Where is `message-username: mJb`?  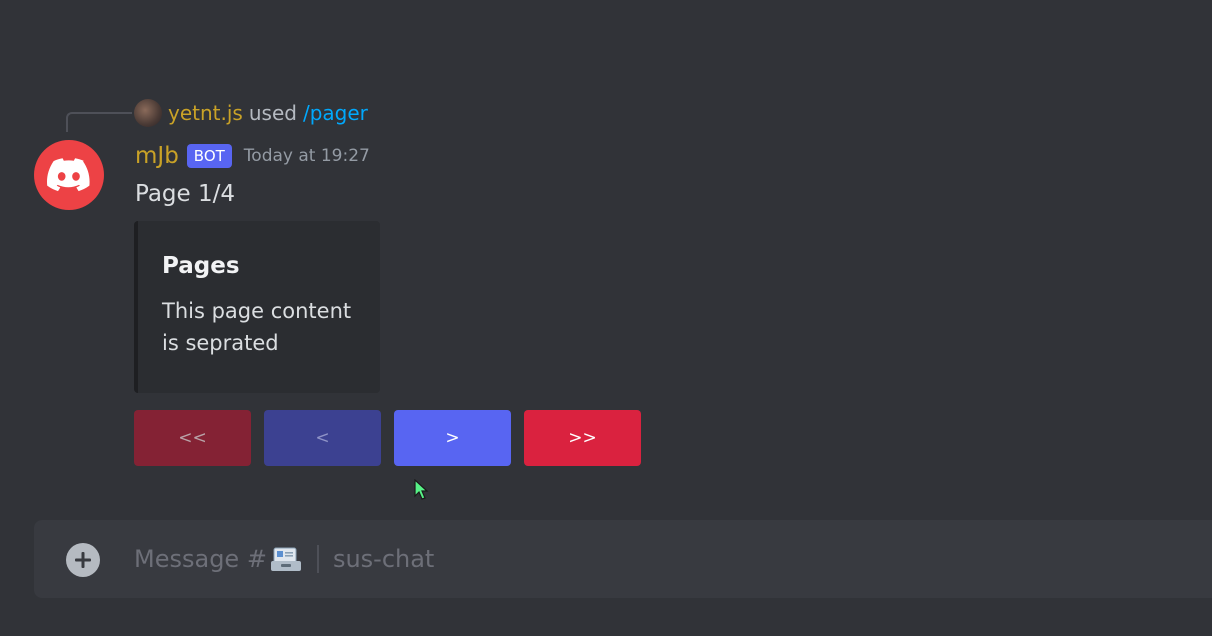 message-username: mJb is located at coordinates (157, 156).